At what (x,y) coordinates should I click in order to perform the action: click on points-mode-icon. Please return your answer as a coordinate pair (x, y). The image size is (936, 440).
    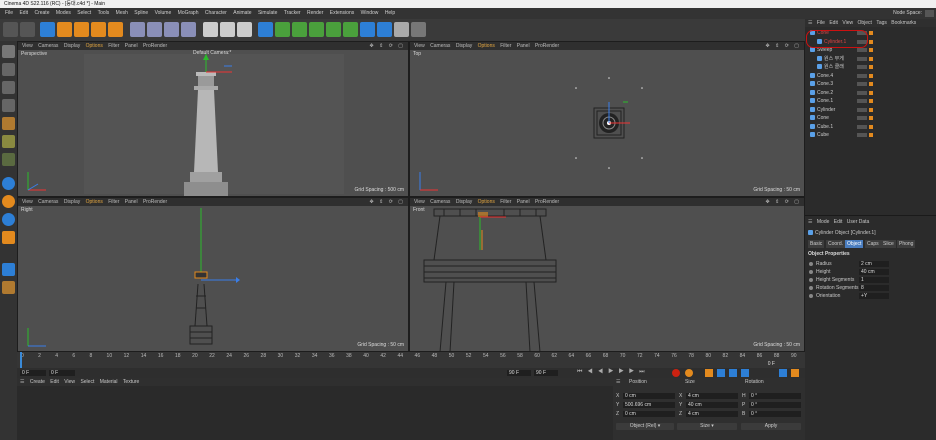
    Looking at the image, I should click on (8, 105).